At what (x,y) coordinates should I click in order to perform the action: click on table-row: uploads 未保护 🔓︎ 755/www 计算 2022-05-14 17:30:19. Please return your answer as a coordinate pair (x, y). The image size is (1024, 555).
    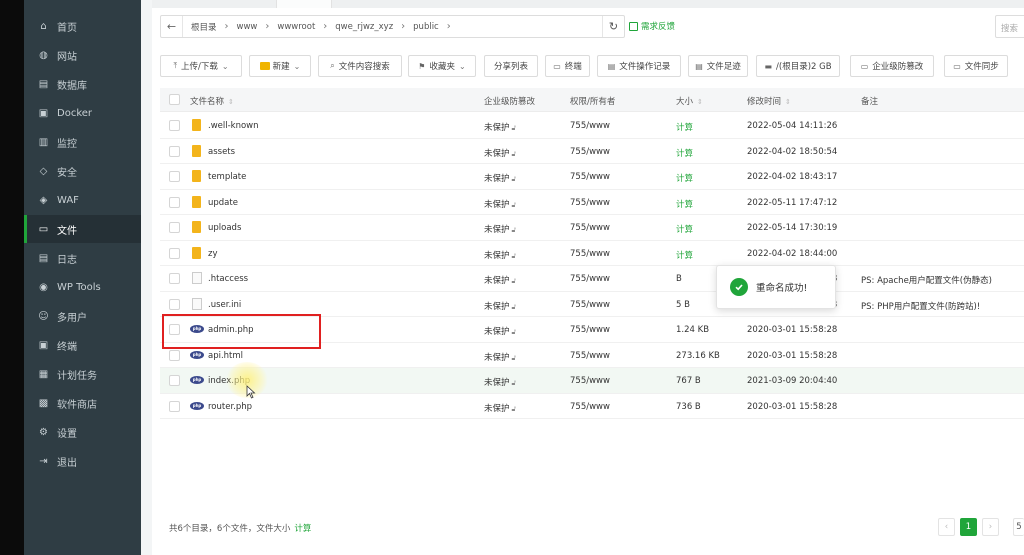
    Looking at the image, I should click on (592, 228).